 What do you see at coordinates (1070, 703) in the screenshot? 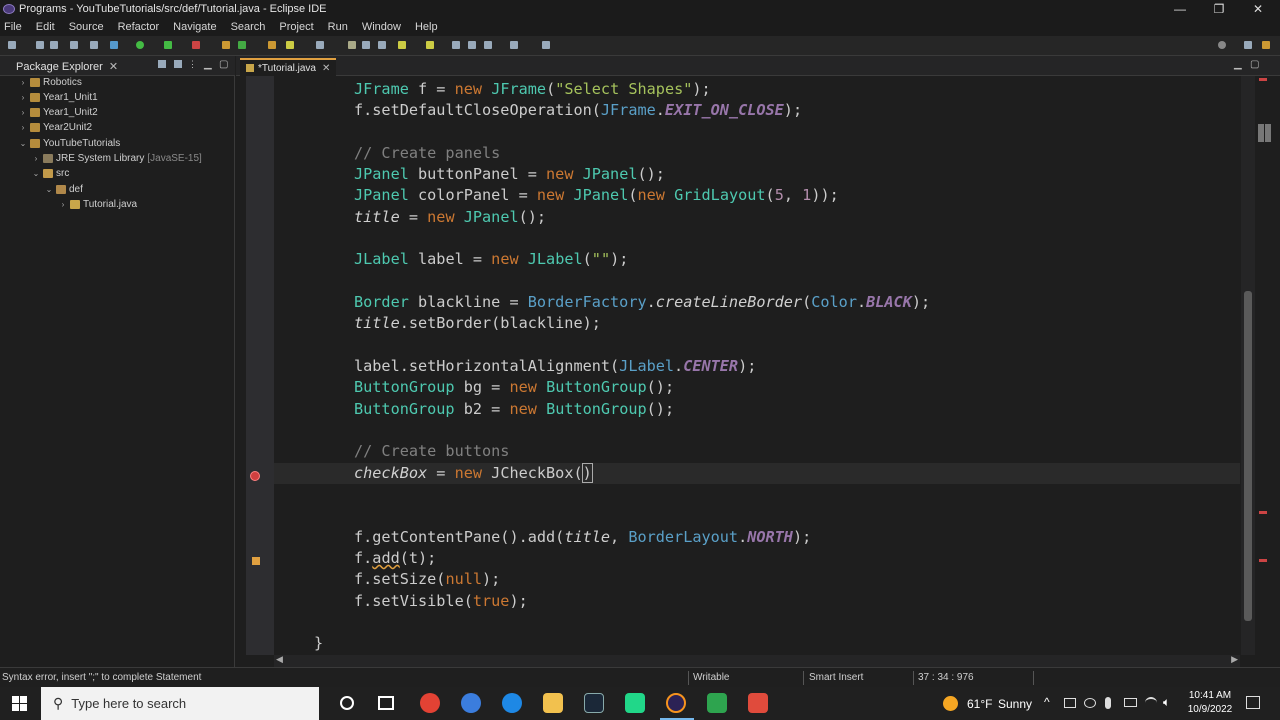
I see `meet-now-icon` at bounding box center [1070, 703].